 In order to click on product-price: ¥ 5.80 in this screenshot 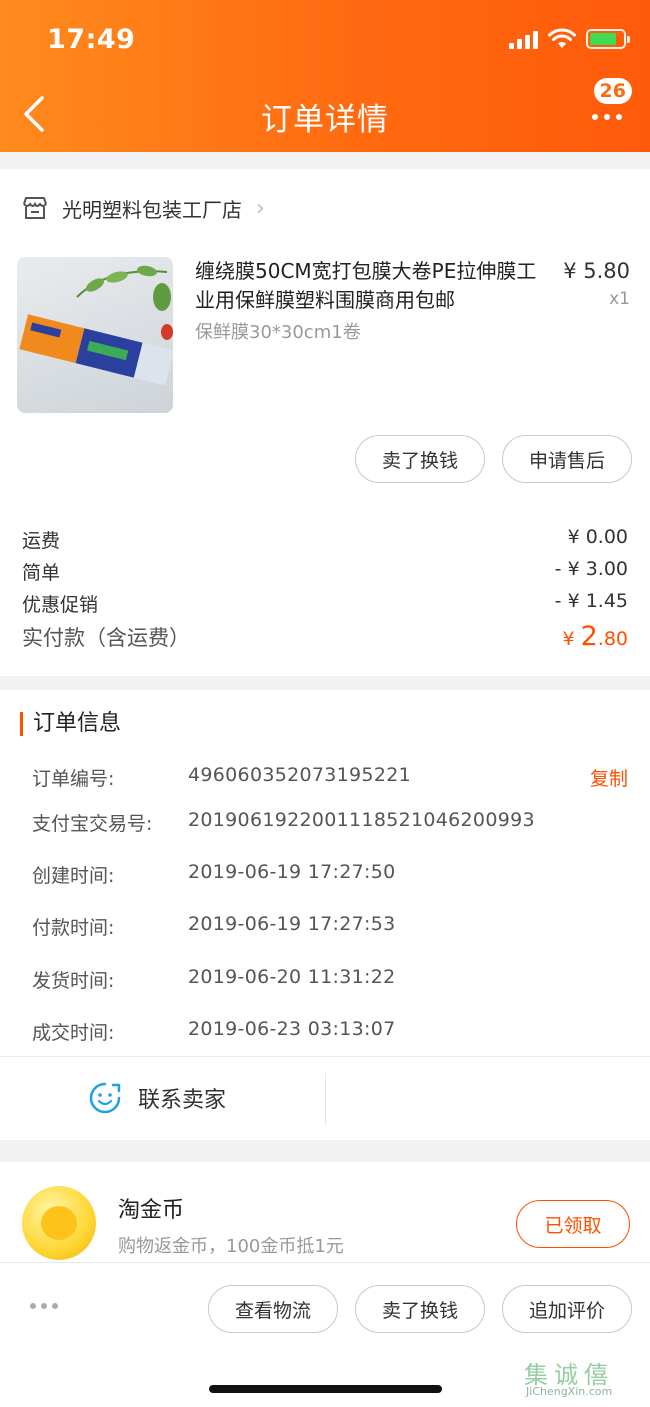, I will do `click(596, 271)`.